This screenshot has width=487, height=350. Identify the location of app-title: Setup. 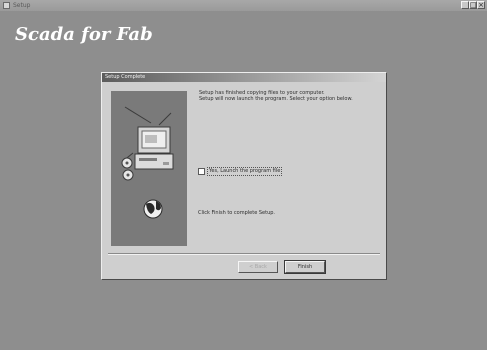
(22, 5).